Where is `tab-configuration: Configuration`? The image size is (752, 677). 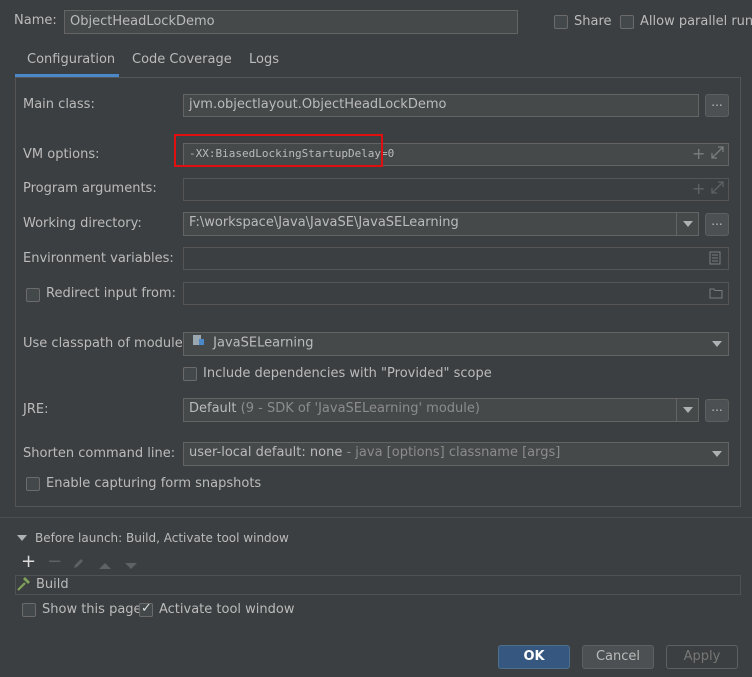
tab-configuration: Configuration is located at coordinates (71, 59).